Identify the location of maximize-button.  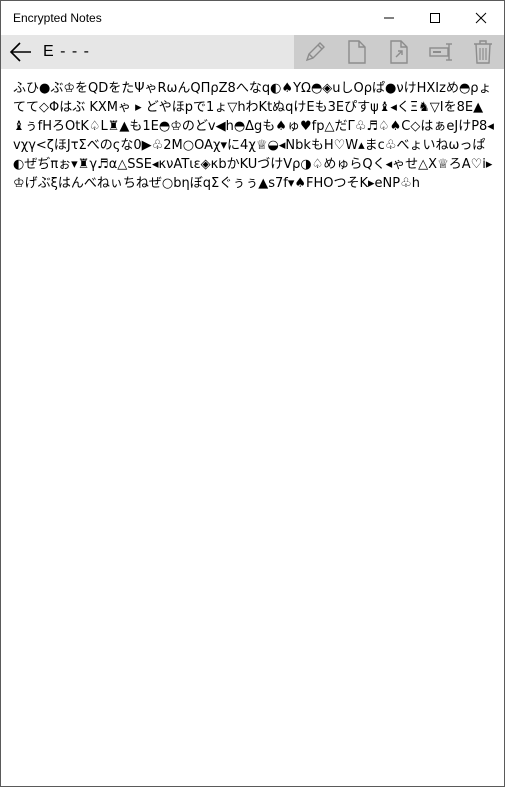
(435, 18).